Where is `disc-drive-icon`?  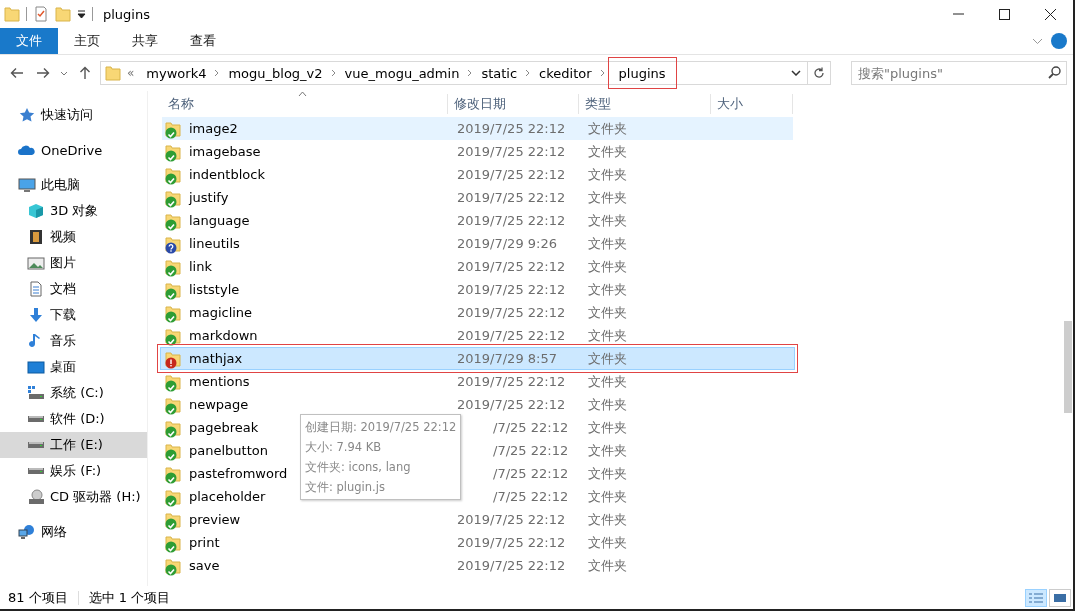
disc-drive-icon is located at coordinates (36, 497).